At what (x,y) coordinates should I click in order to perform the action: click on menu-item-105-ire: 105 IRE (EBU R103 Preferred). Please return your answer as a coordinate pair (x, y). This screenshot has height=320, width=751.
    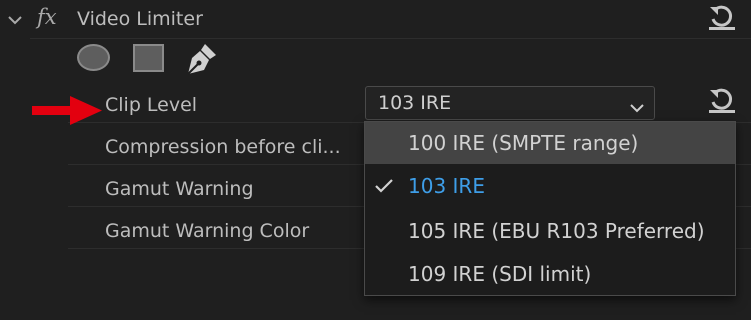
    Looking at the image, I should click on (550, 231).